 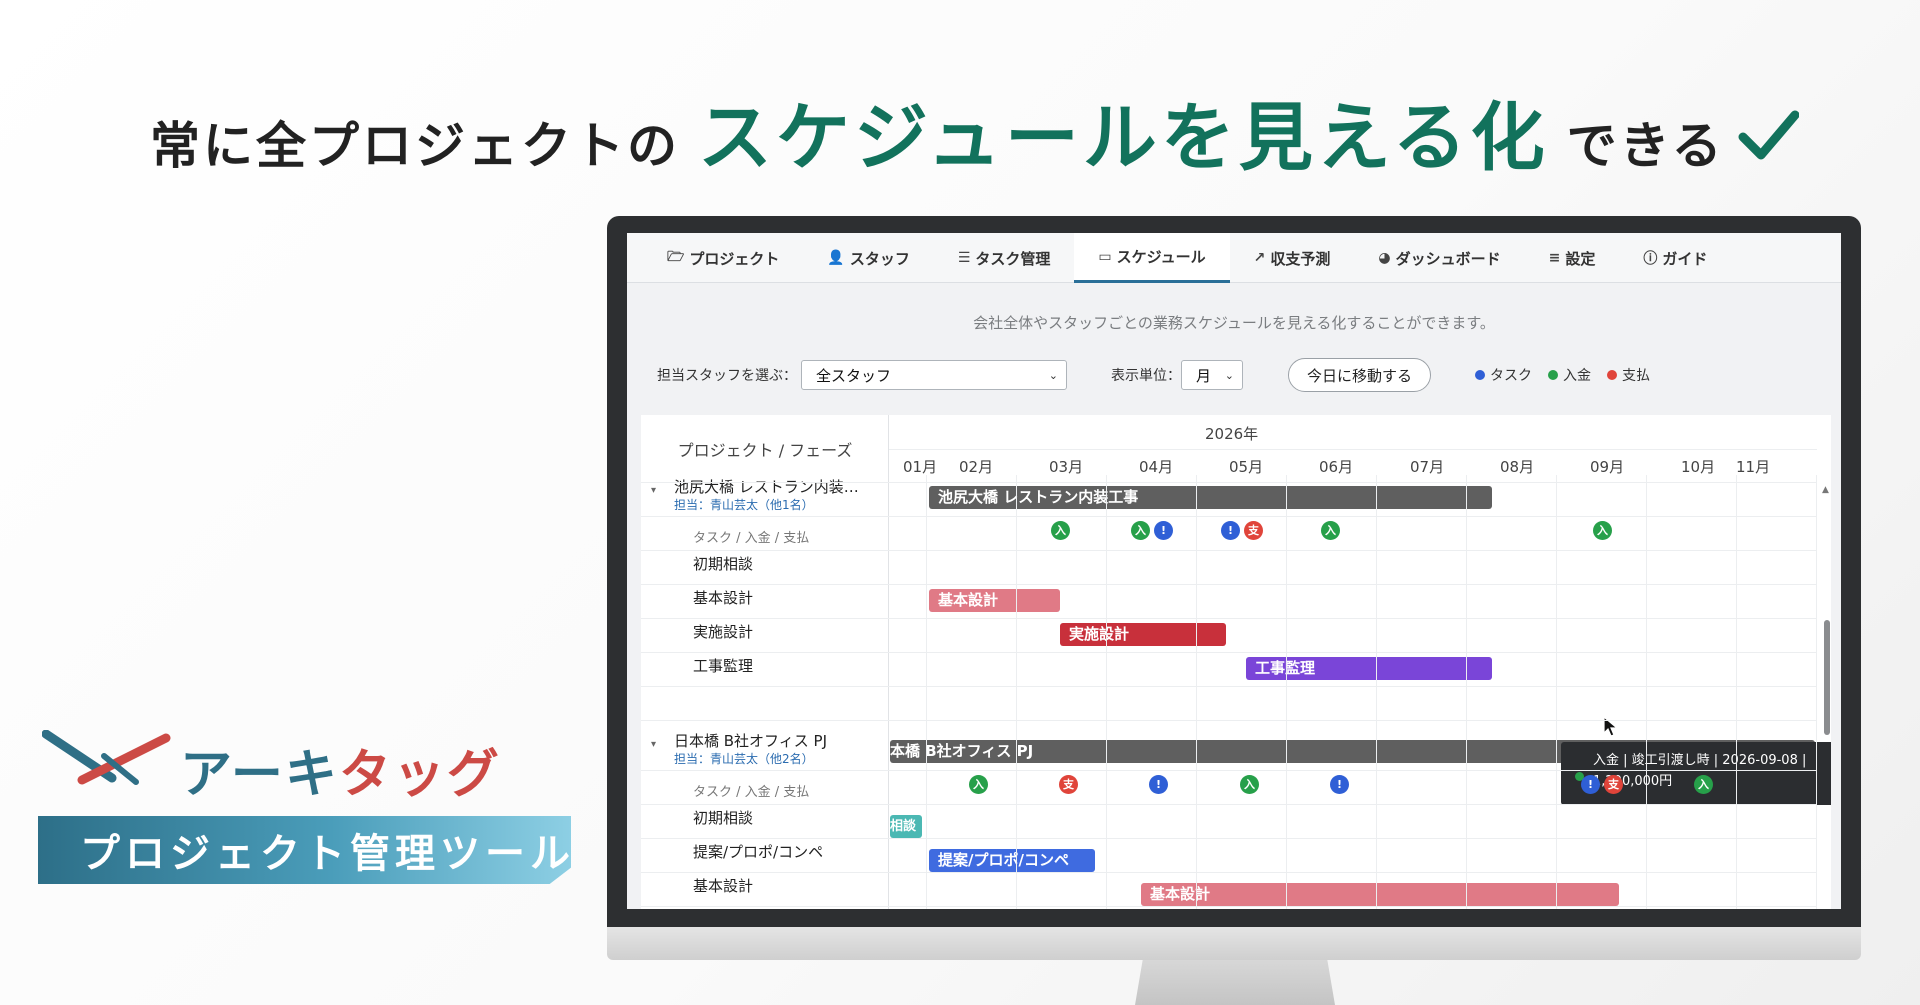 What do you see at coordinates (419, 775) in the screenshot?
I see `brand-name-part2: タッグ` at bounding box center [419, 775].